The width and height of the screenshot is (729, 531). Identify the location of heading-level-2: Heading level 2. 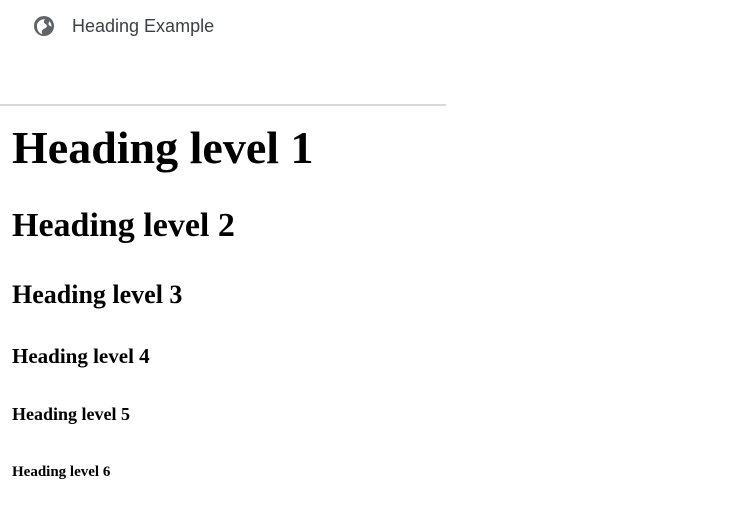
(123, 225).